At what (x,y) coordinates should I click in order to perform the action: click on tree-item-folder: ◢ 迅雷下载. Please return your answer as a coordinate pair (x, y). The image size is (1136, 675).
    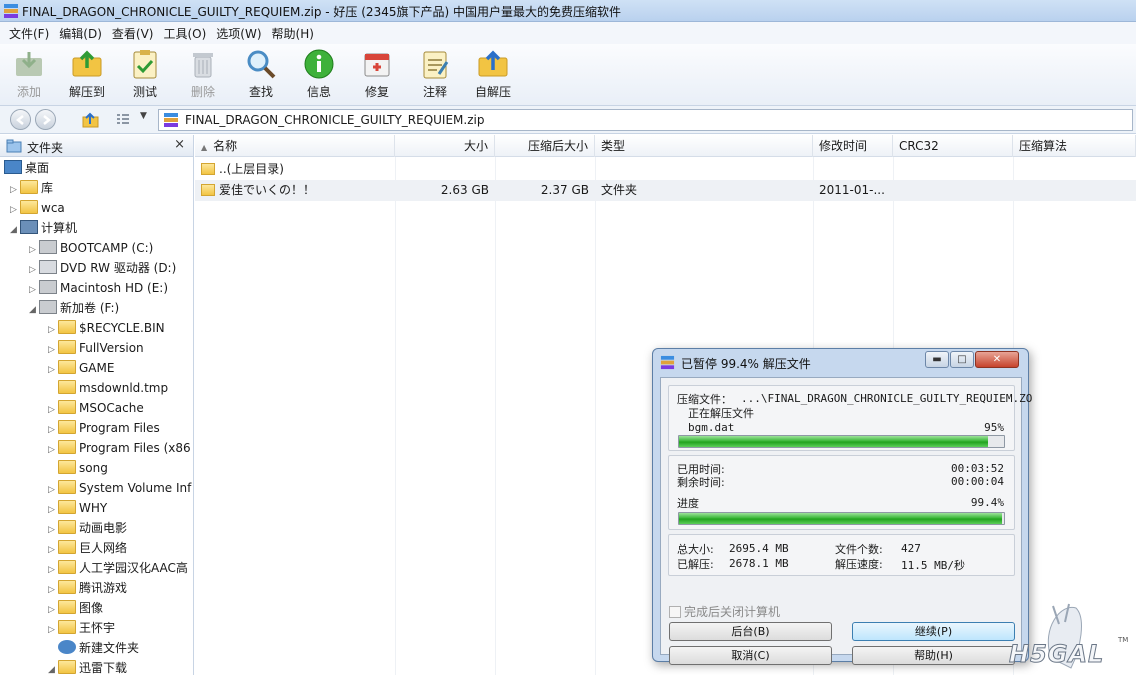
    Looking at the image, I should click on (87, 666).